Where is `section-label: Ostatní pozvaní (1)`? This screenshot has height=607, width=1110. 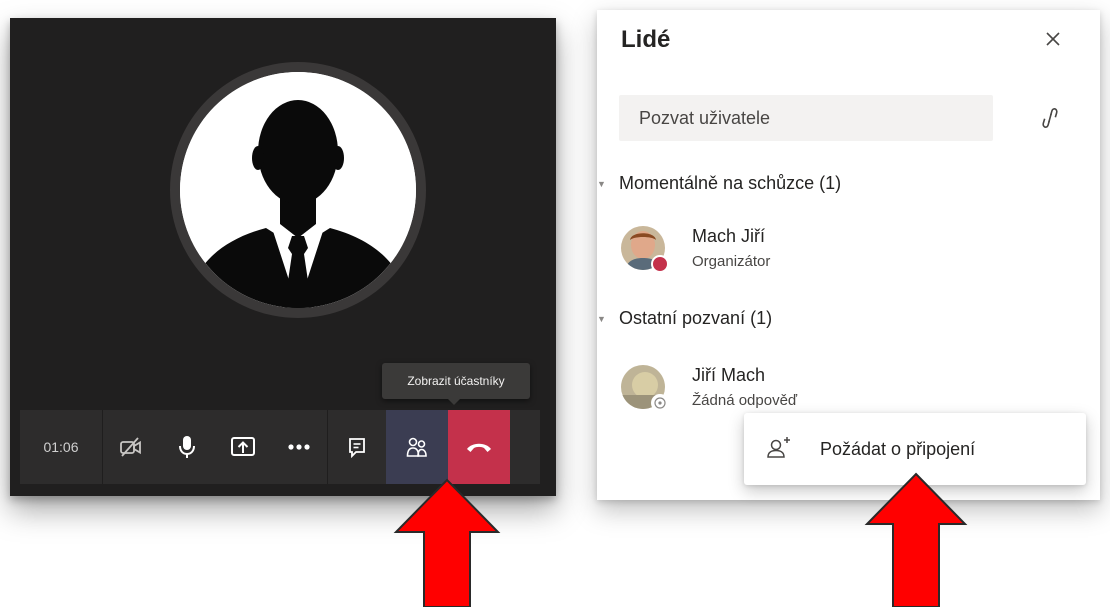
section-label: Ostatní pozvaní (1) is located at coordinates (696, 318).